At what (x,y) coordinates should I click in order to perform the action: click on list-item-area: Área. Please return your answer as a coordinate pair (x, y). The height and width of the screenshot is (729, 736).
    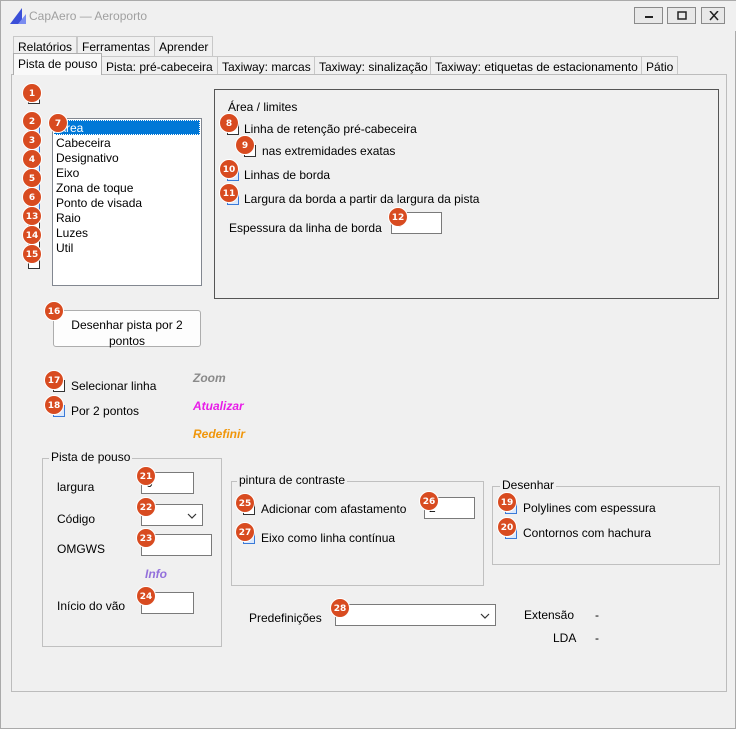
    Looking at the image, I should click on (127, 127).